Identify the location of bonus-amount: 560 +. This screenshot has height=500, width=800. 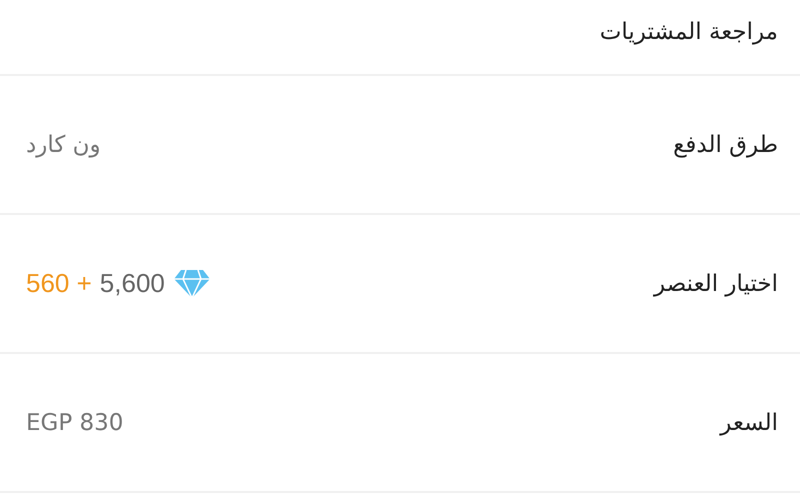
(59, 283).